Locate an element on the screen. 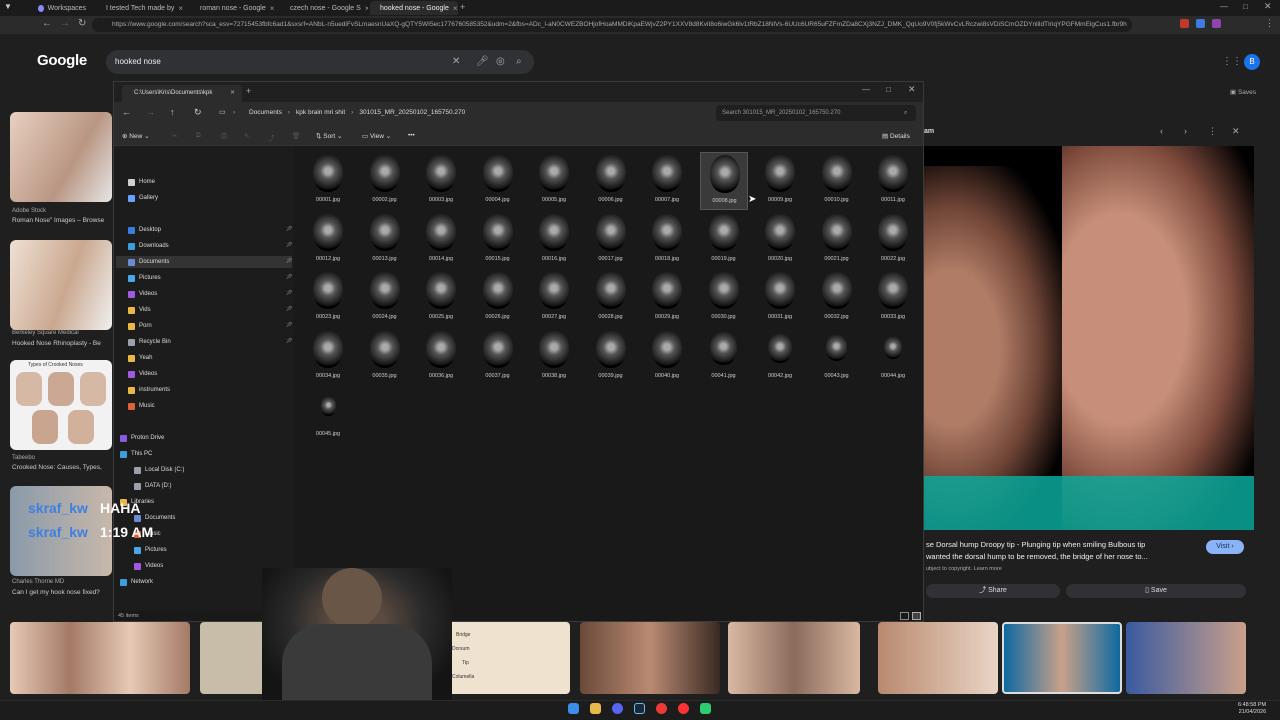 Image resolution: width=1280 pixels, height=720 pixels. refresh-icon: ↻ is located at coordinates (198, 112).